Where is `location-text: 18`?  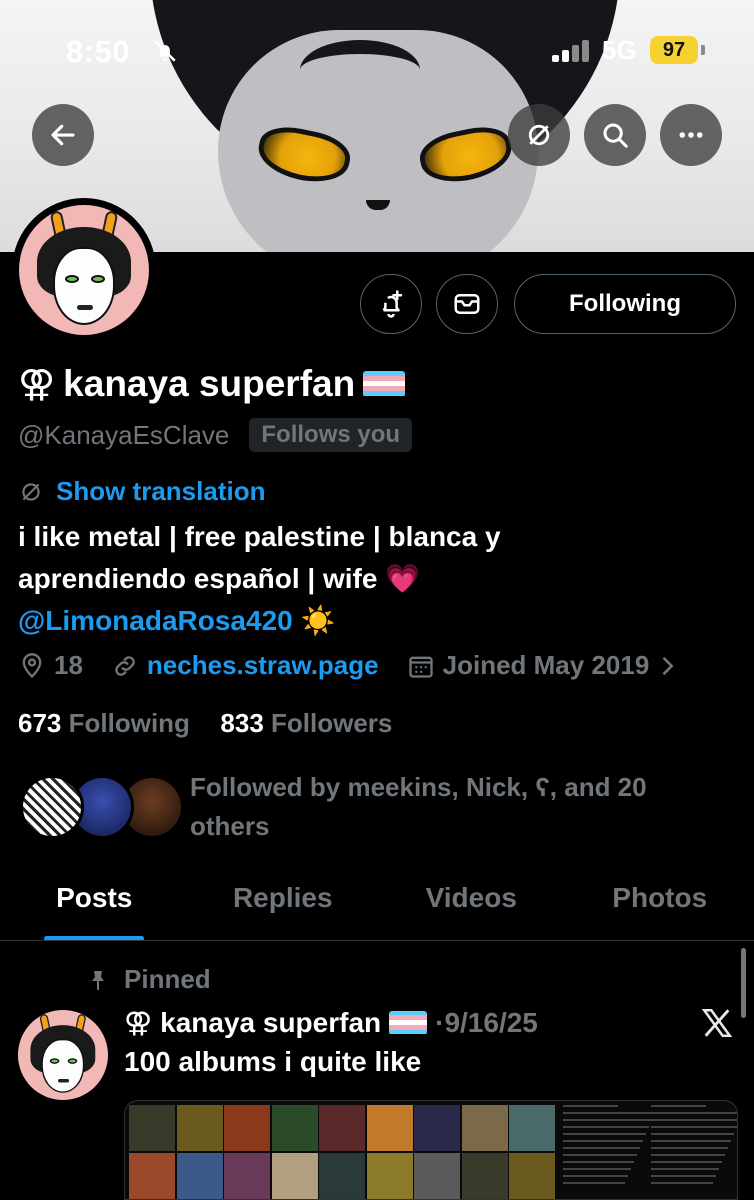
location-text: 18 is located at coordinates (68, 665).